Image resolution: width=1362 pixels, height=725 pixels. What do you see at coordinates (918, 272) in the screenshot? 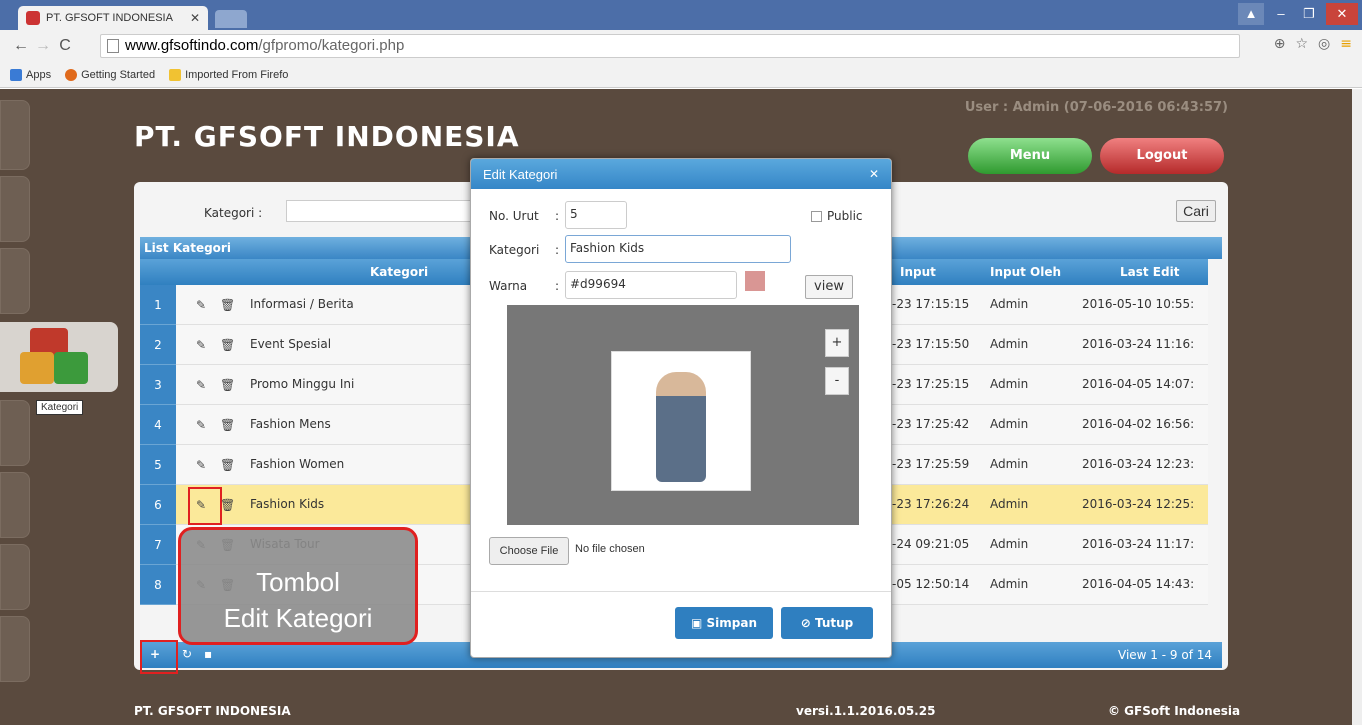
I see `col-input: Input` at bounding box center [918, 272].